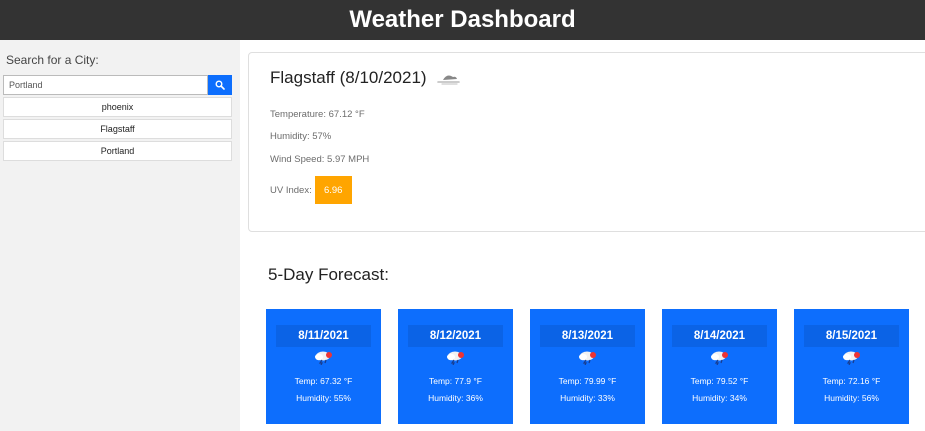  Describe the element at coordinates (851, 381) in the screenshot. I see `forecast-temp: Temp: 72.16 °F` at that location.